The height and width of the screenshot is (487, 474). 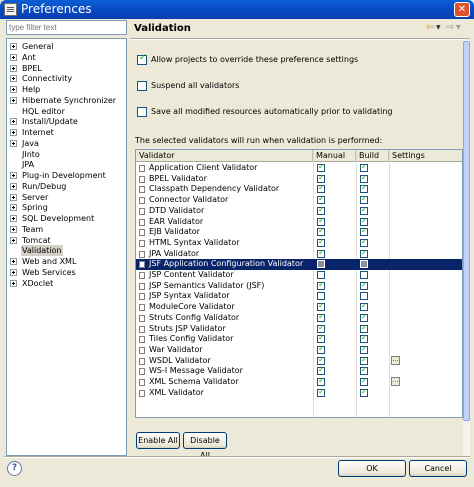 I want to click on allow-override-checkbox, so click(x=142, y=59).